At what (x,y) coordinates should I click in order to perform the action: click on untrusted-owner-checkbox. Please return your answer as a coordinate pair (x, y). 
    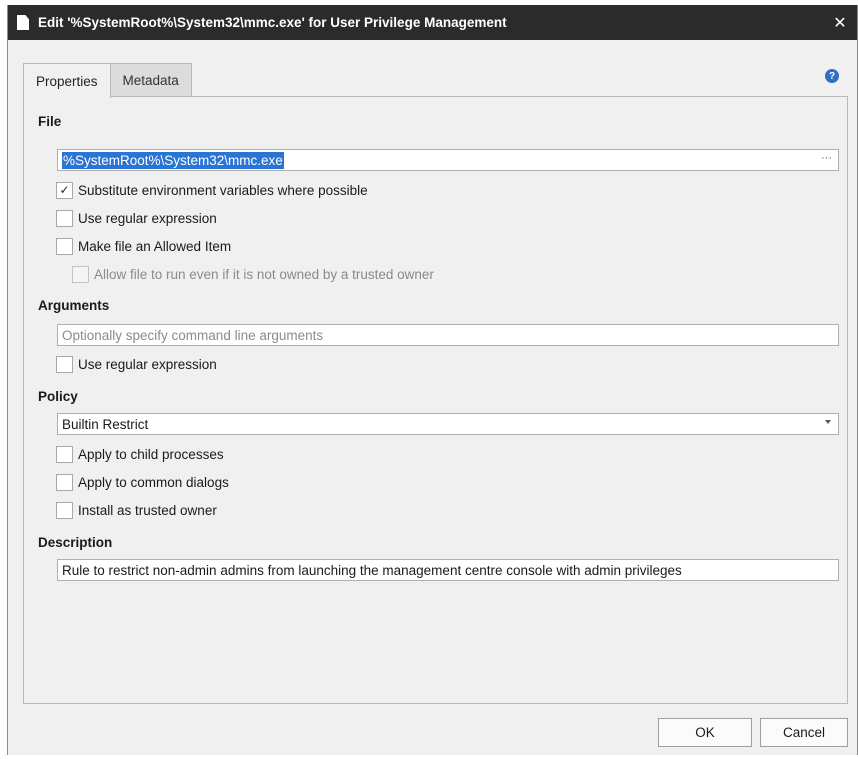
    Looking at the image, I should click on (80, 274).